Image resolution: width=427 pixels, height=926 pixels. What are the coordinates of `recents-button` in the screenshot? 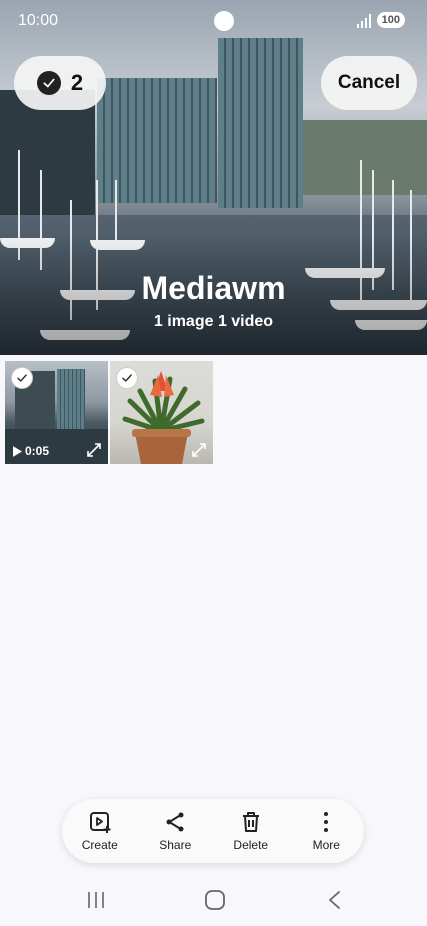 It's located at (96, 900).